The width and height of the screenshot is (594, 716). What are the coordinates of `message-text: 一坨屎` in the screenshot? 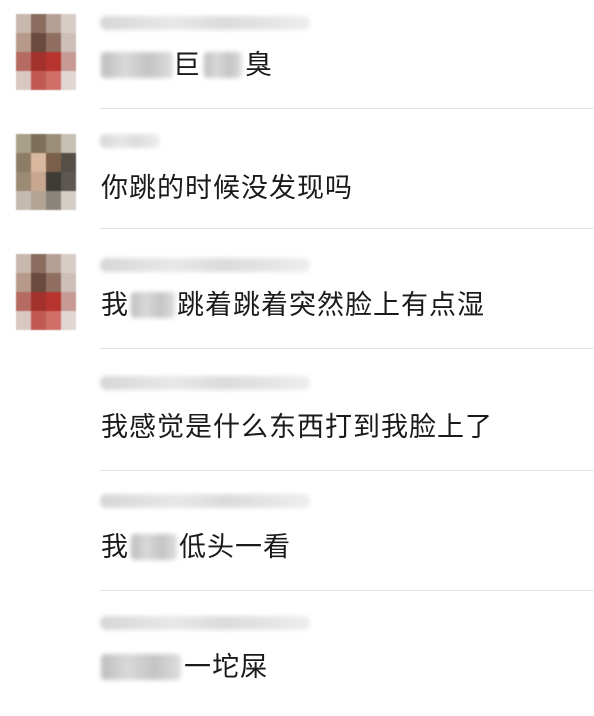 It's located at (184, 668).